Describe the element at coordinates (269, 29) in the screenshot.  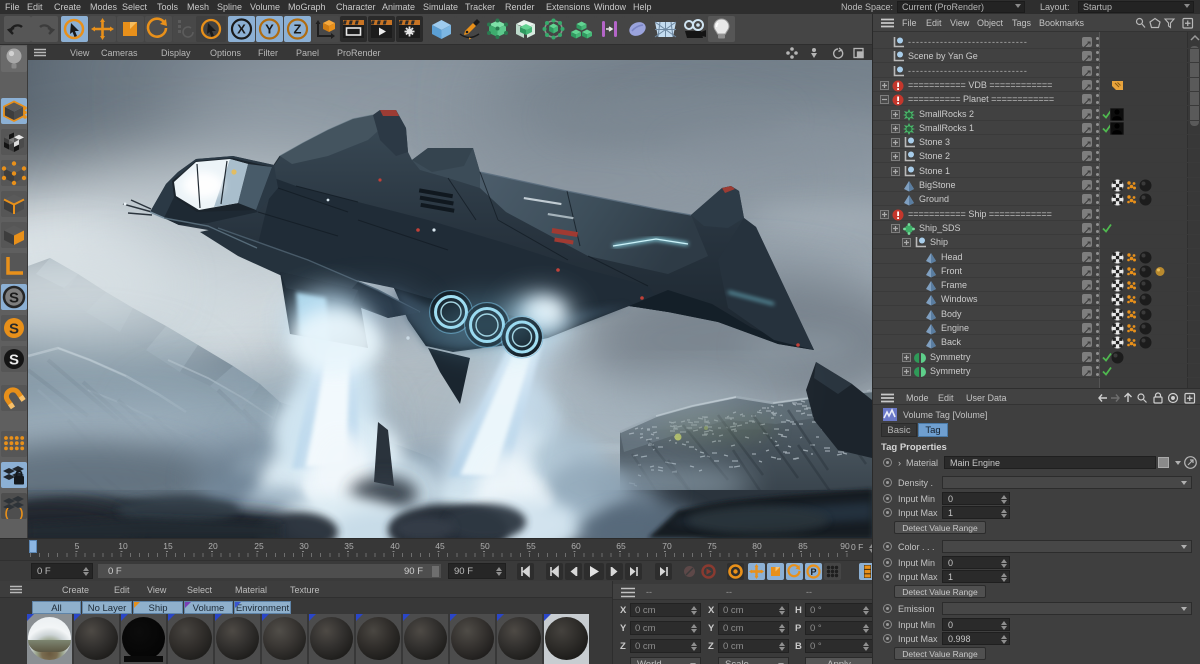
I see `svg-text: Y` at that location.